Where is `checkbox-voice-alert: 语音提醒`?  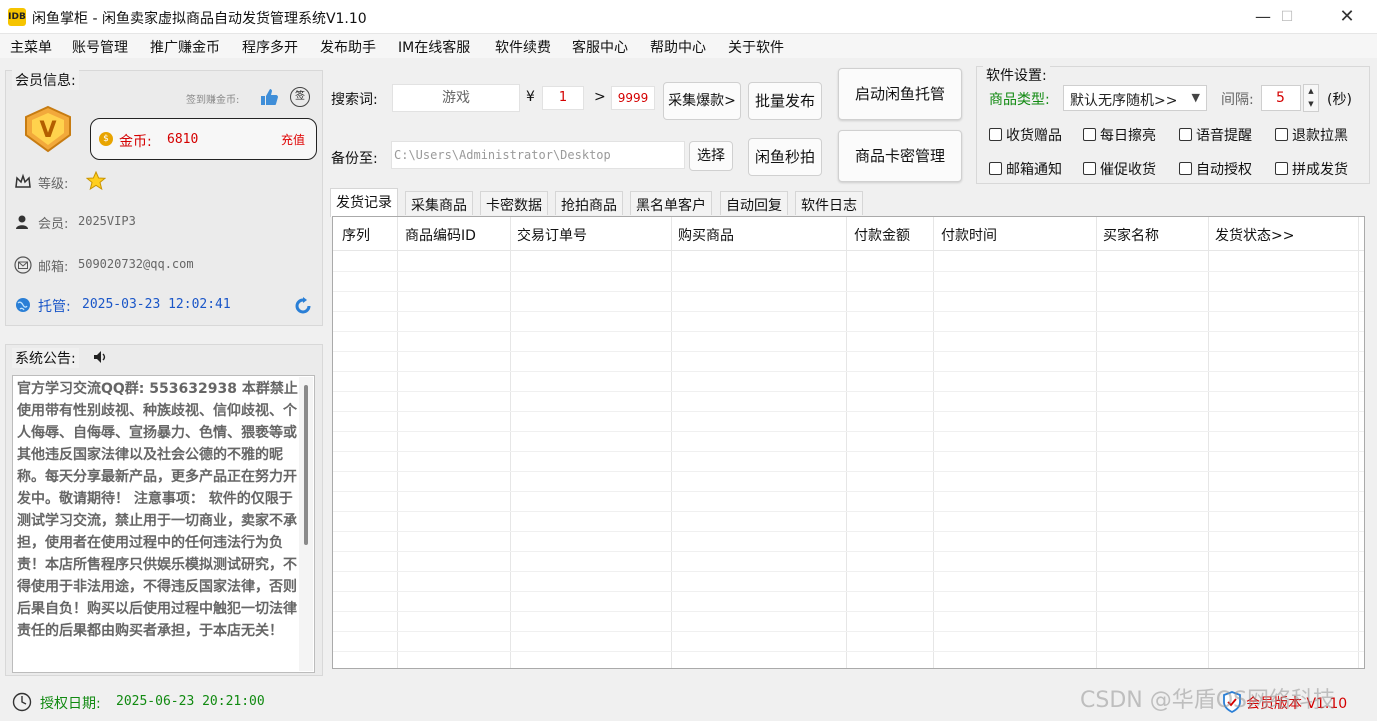
checkbox-voice-alert: 语音提醒 is located at coordinates (1215, 135).